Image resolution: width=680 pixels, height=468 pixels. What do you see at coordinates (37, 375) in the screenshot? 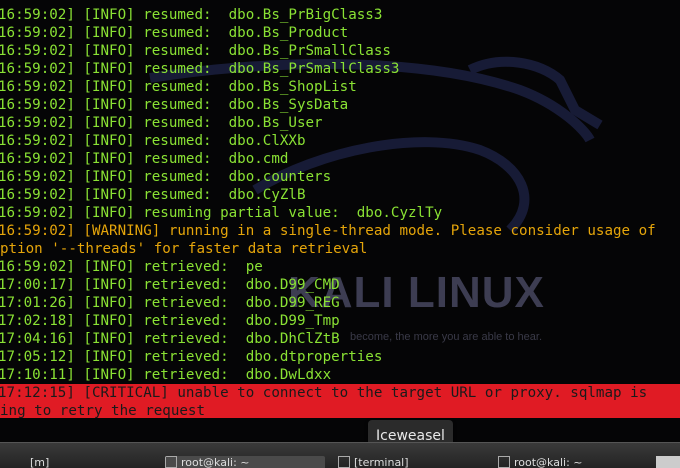
I see `log-timestamp: 17:10:11]` at bounding box center [37, 375].